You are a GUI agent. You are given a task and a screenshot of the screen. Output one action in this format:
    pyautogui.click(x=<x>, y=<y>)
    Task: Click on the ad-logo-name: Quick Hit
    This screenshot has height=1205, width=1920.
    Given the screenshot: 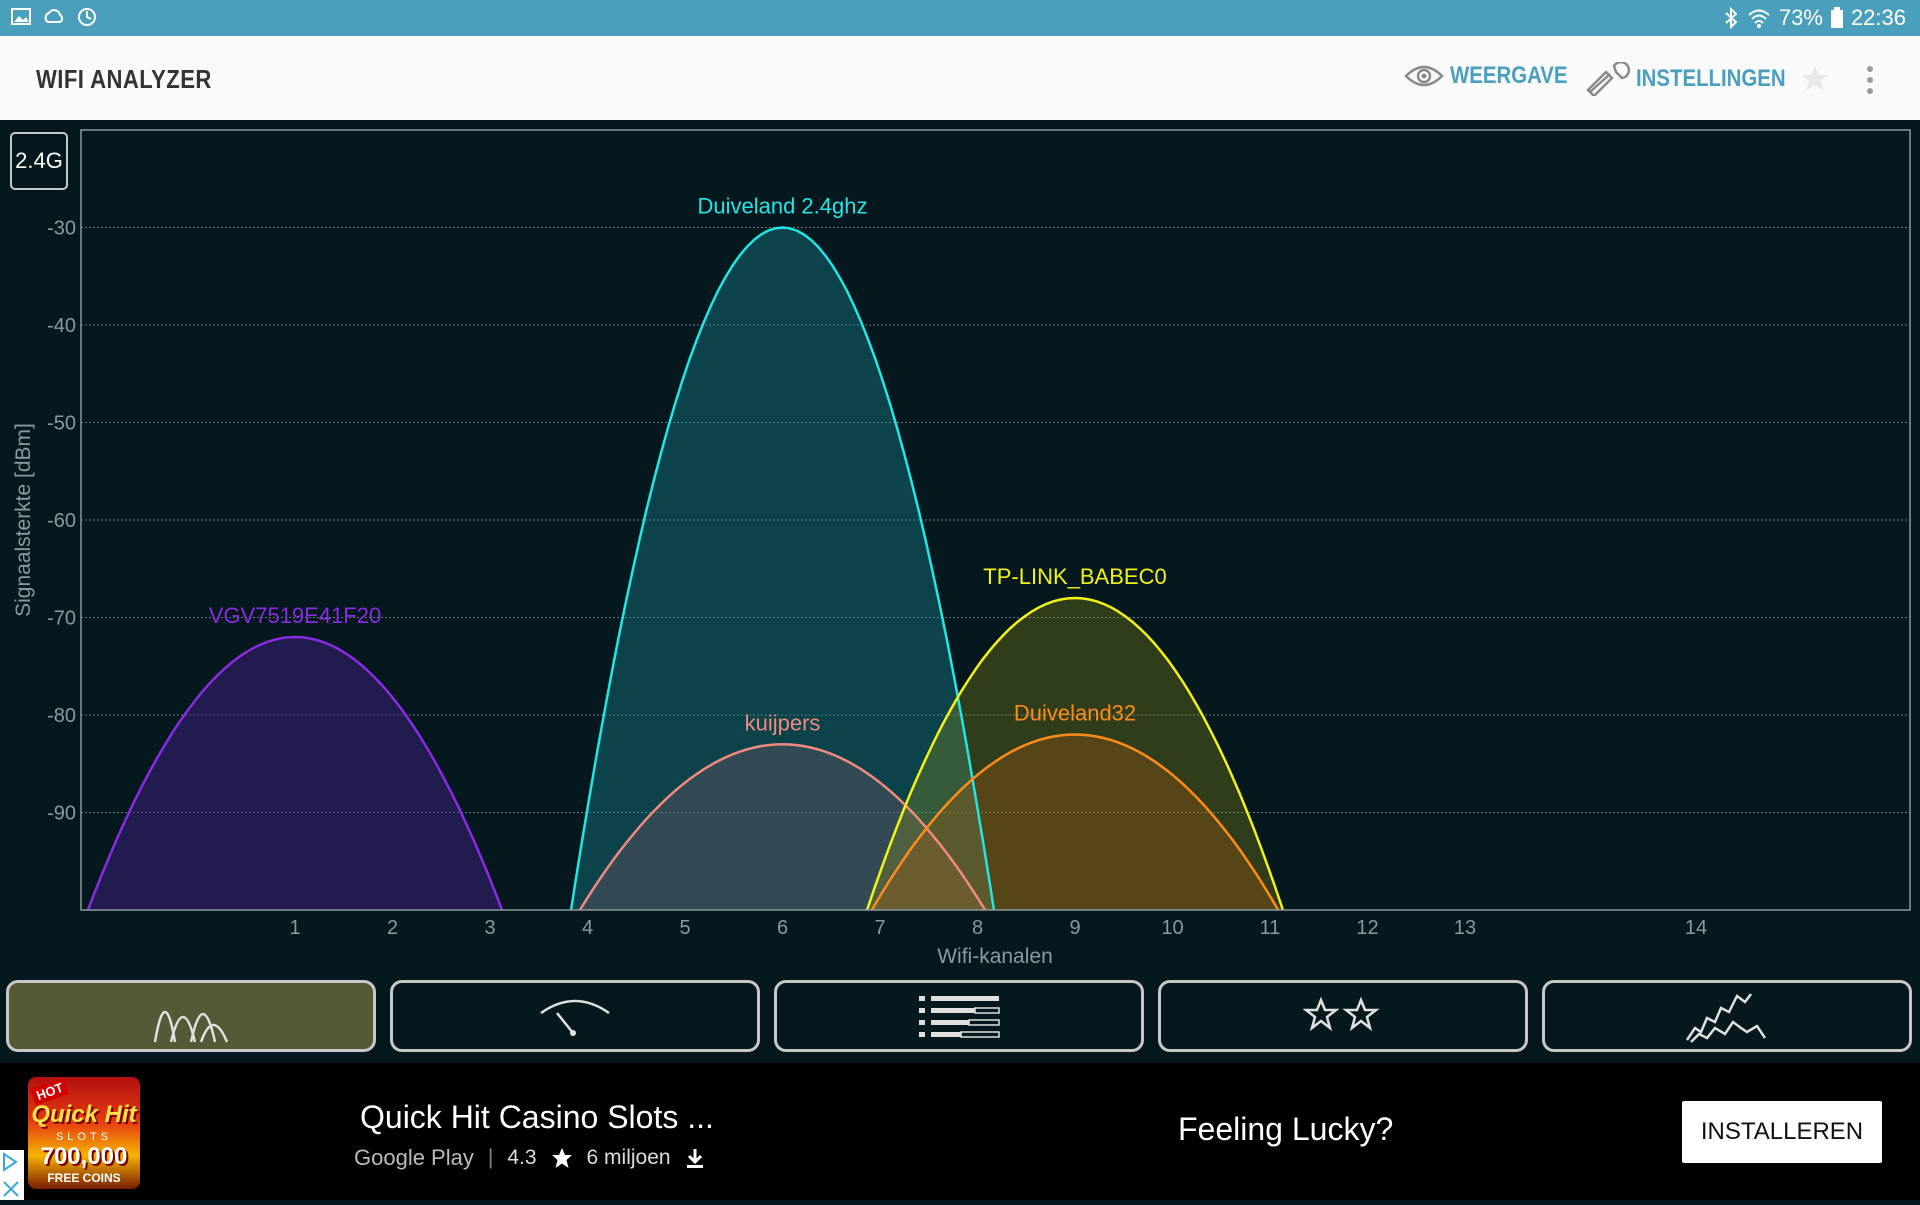 What is the action you would take?
    pyautogui.click(x=84, y=1114)
    